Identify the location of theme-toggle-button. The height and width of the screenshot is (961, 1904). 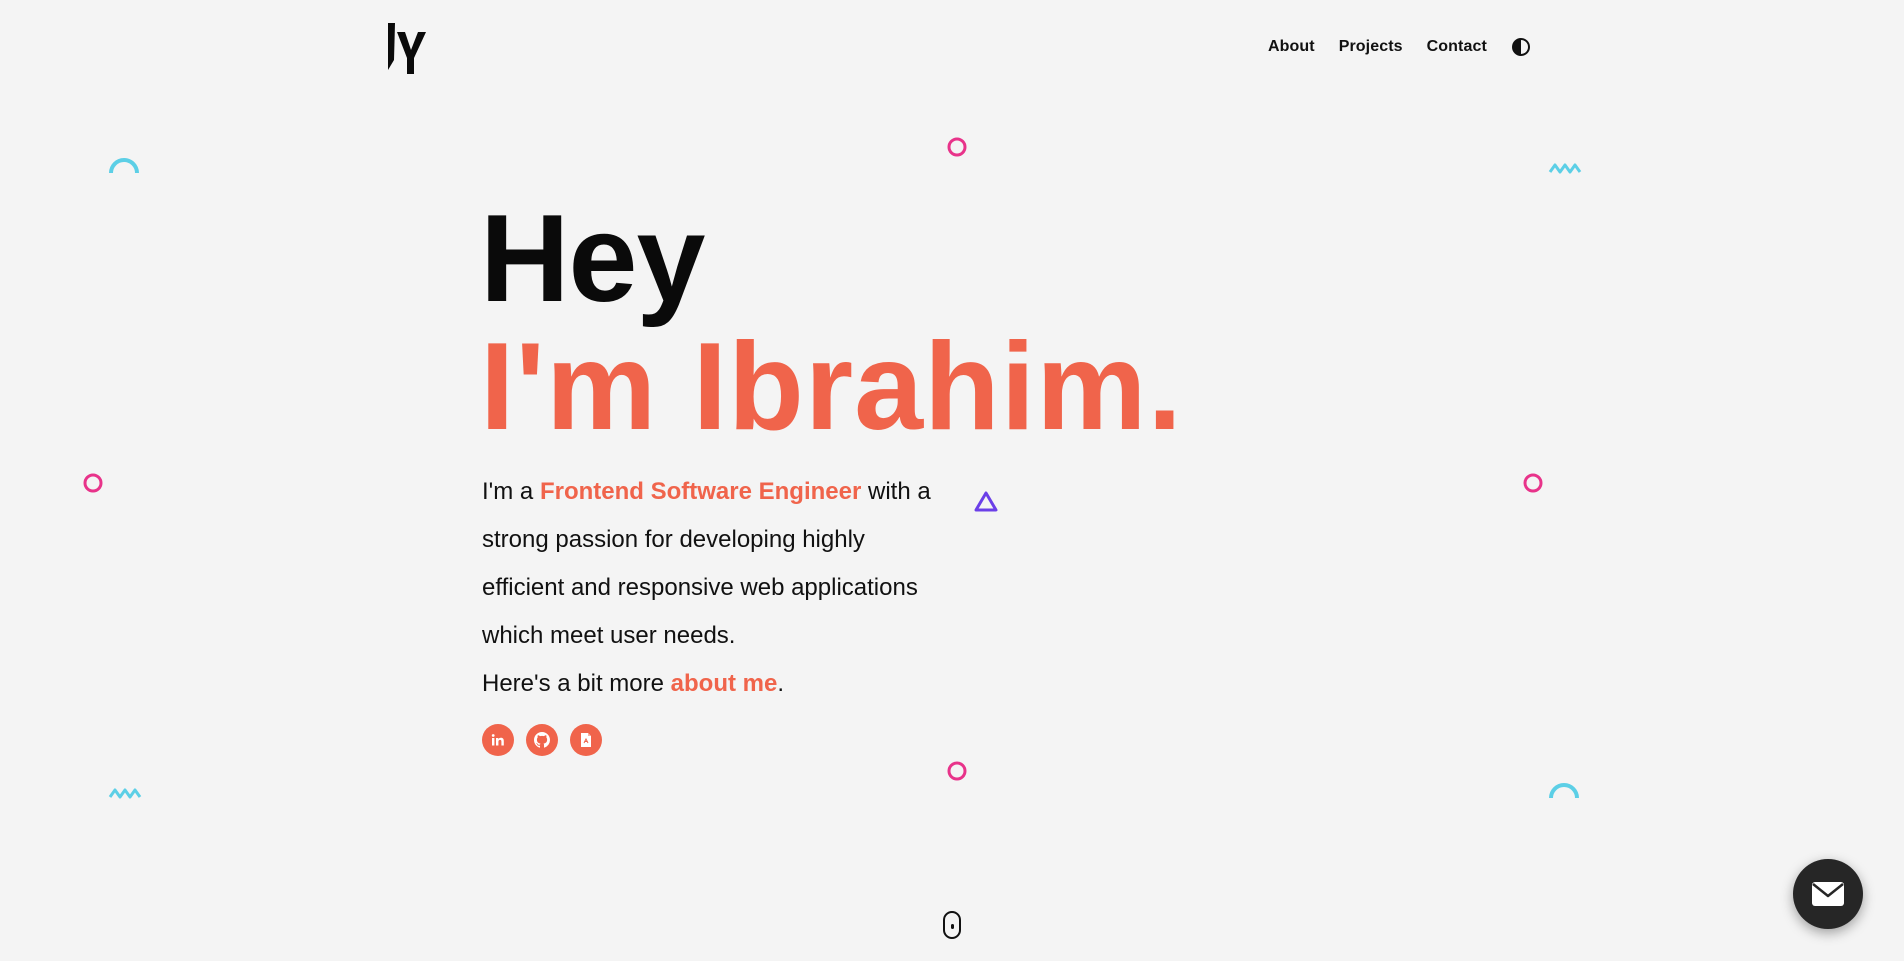
(1521, 47).